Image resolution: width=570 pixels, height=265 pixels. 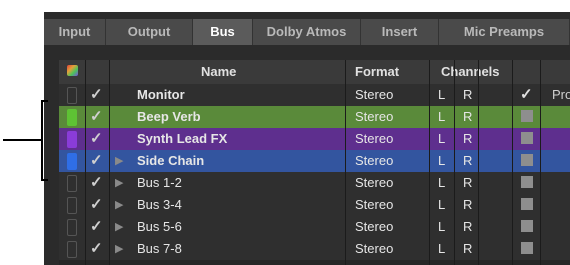 What do you see at coordinates (223, 32) in the screenshot?
I see `tab-bus: Bus` at bounding box center [223, 32].